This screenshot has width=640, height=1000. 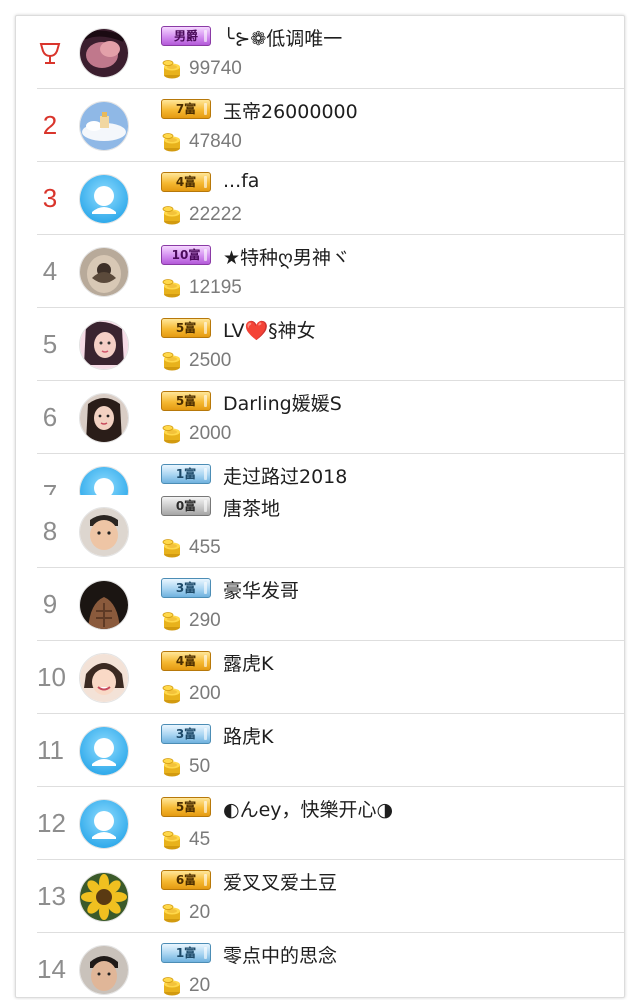 I want to click on wealth-badge: 6富, so click(x=186, y=880).